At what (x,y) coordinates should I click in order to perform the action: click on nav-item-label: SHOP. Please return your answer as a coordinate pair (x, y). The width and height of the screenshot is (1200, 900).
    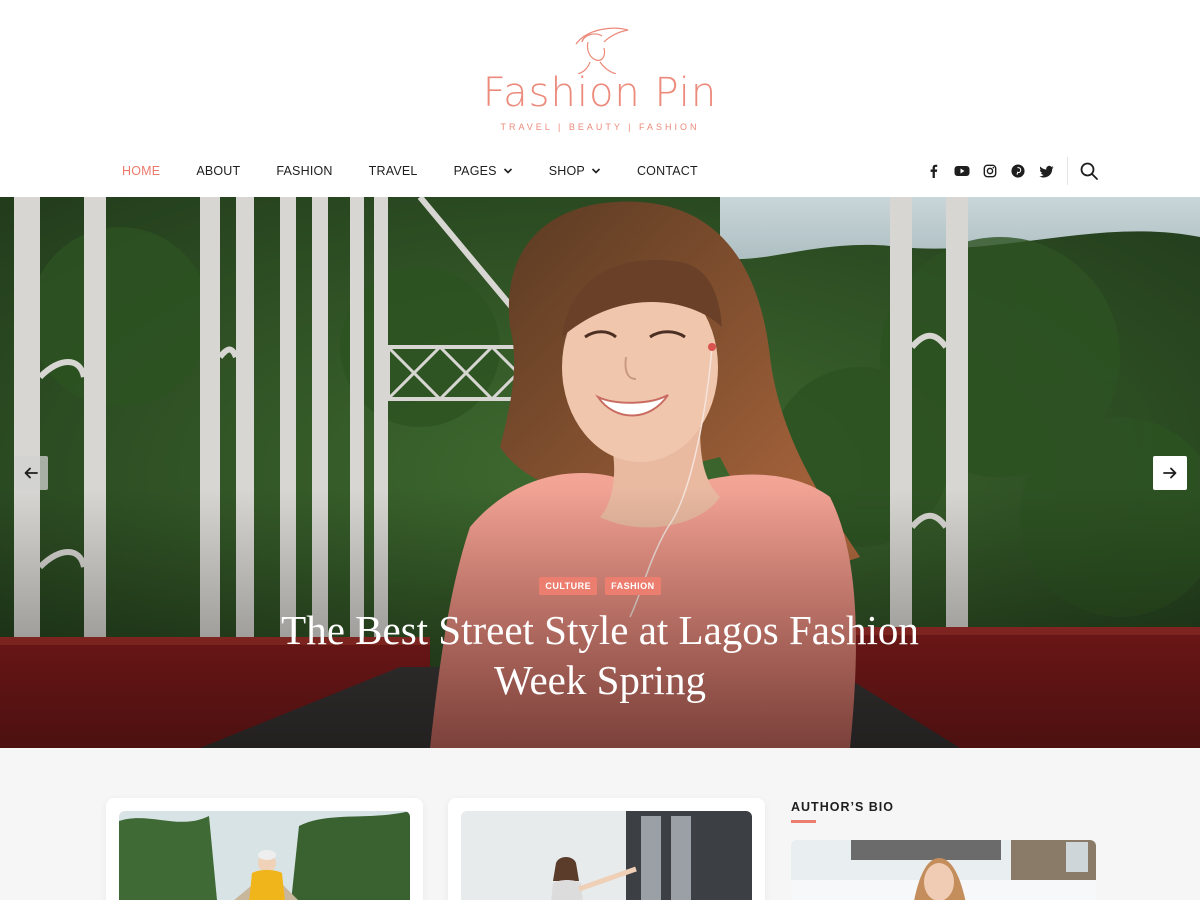
    Looking at the image, I should click on (566, 171).